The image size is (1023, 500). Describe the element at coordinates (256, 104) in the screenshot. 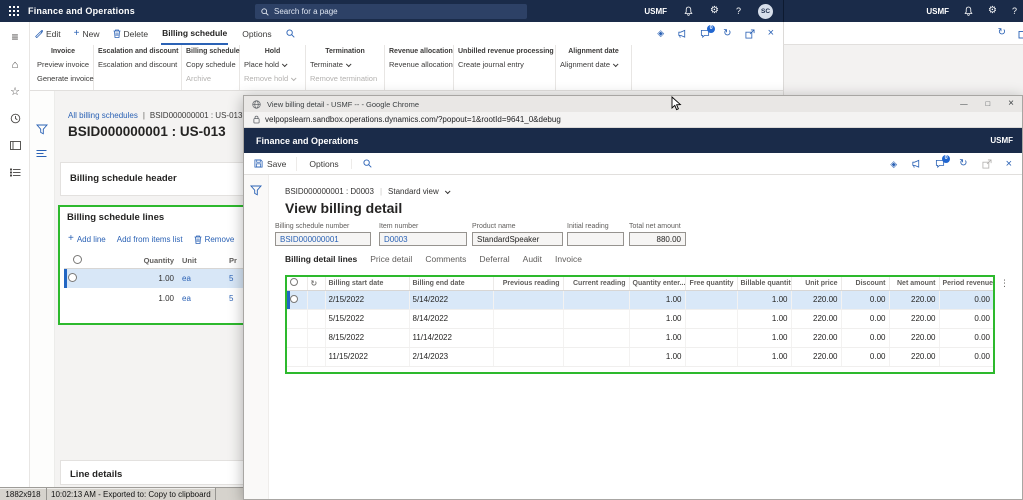

I see `globe-favicon` at that location.